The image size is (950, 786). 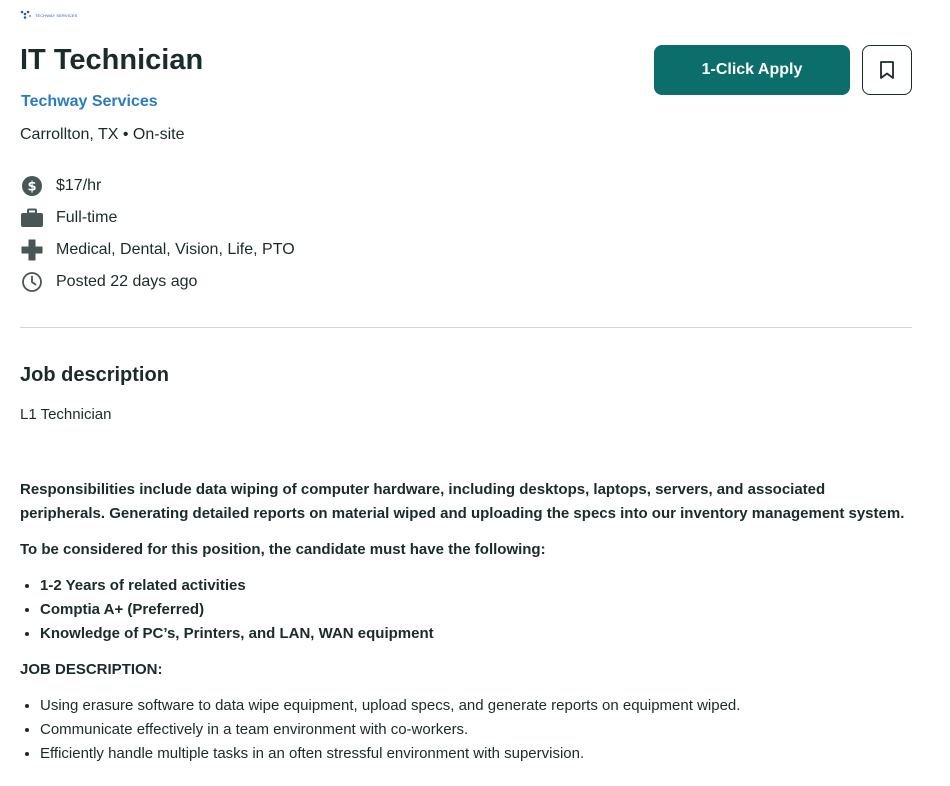 I want to click on company-link: Techway Services, so click(x=89, y=102).